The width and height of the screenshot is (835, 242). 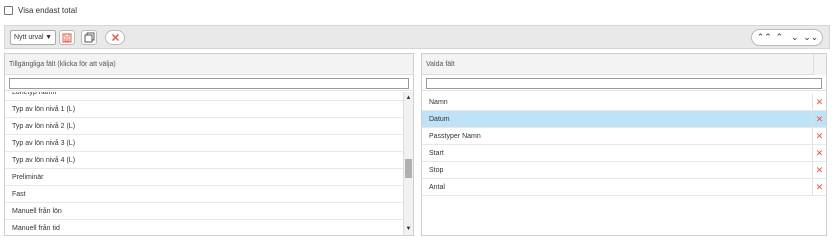 What do you see at coordinates (819, 64) in the screenshot?
I see `header-scroll-spacer` at bounding box center [819, 64].